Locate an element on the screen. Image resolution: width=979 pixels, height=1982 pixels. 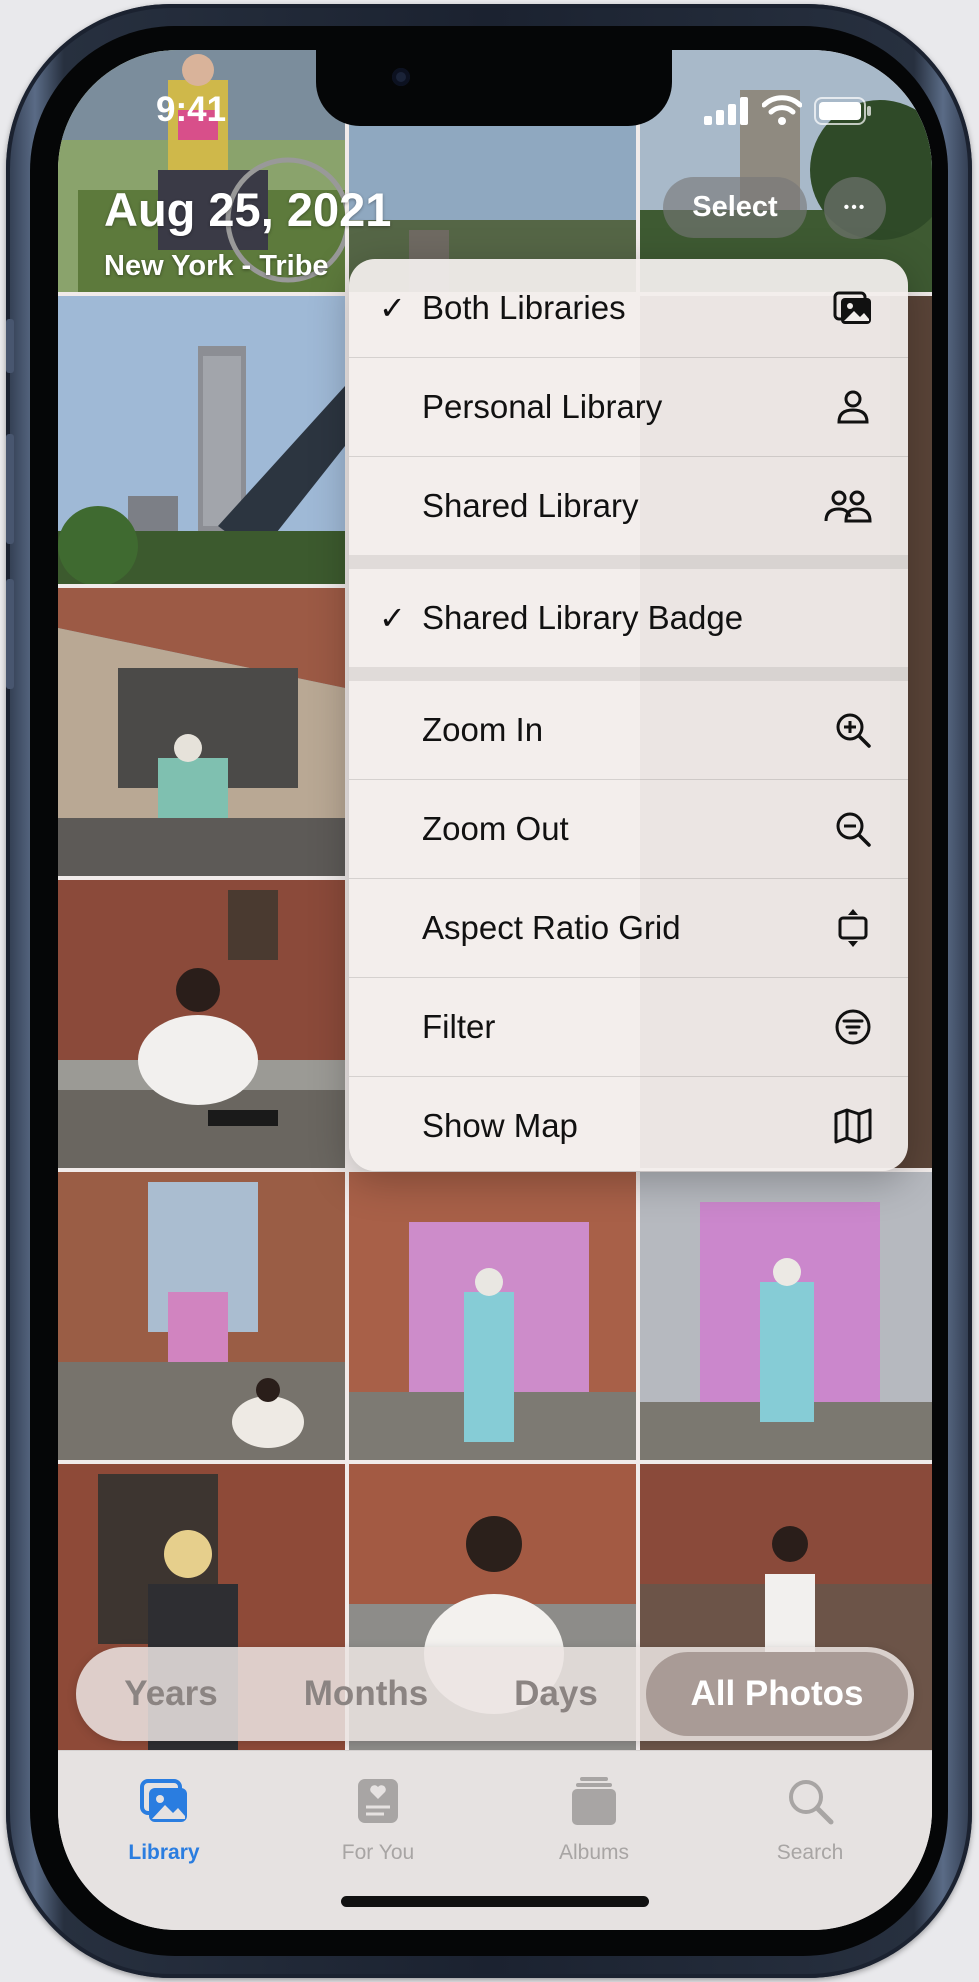
menu-item-label: Shared Library is located at coordinates (530, 505).